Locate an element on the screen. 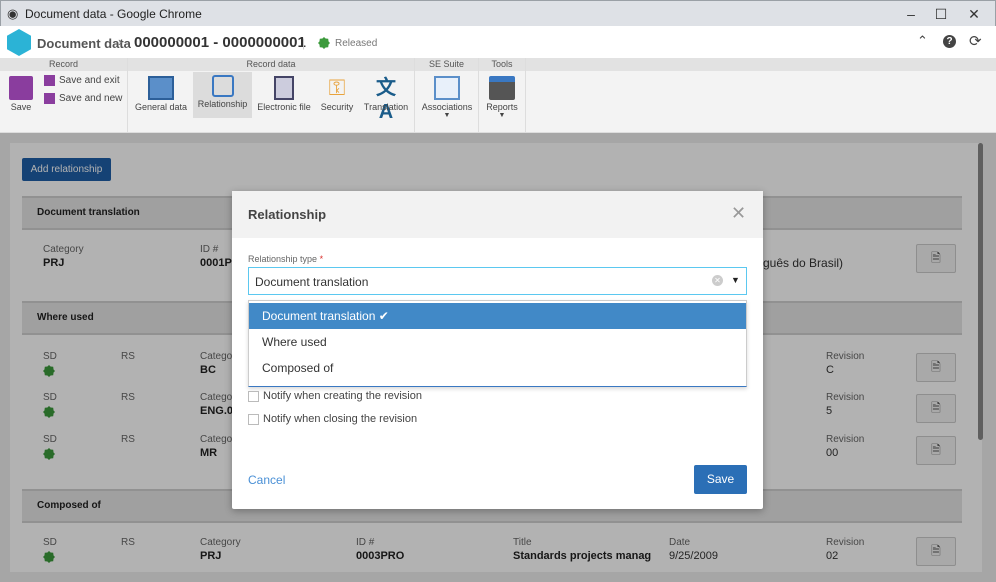  label: Reports is located at coordinates (502, 107).